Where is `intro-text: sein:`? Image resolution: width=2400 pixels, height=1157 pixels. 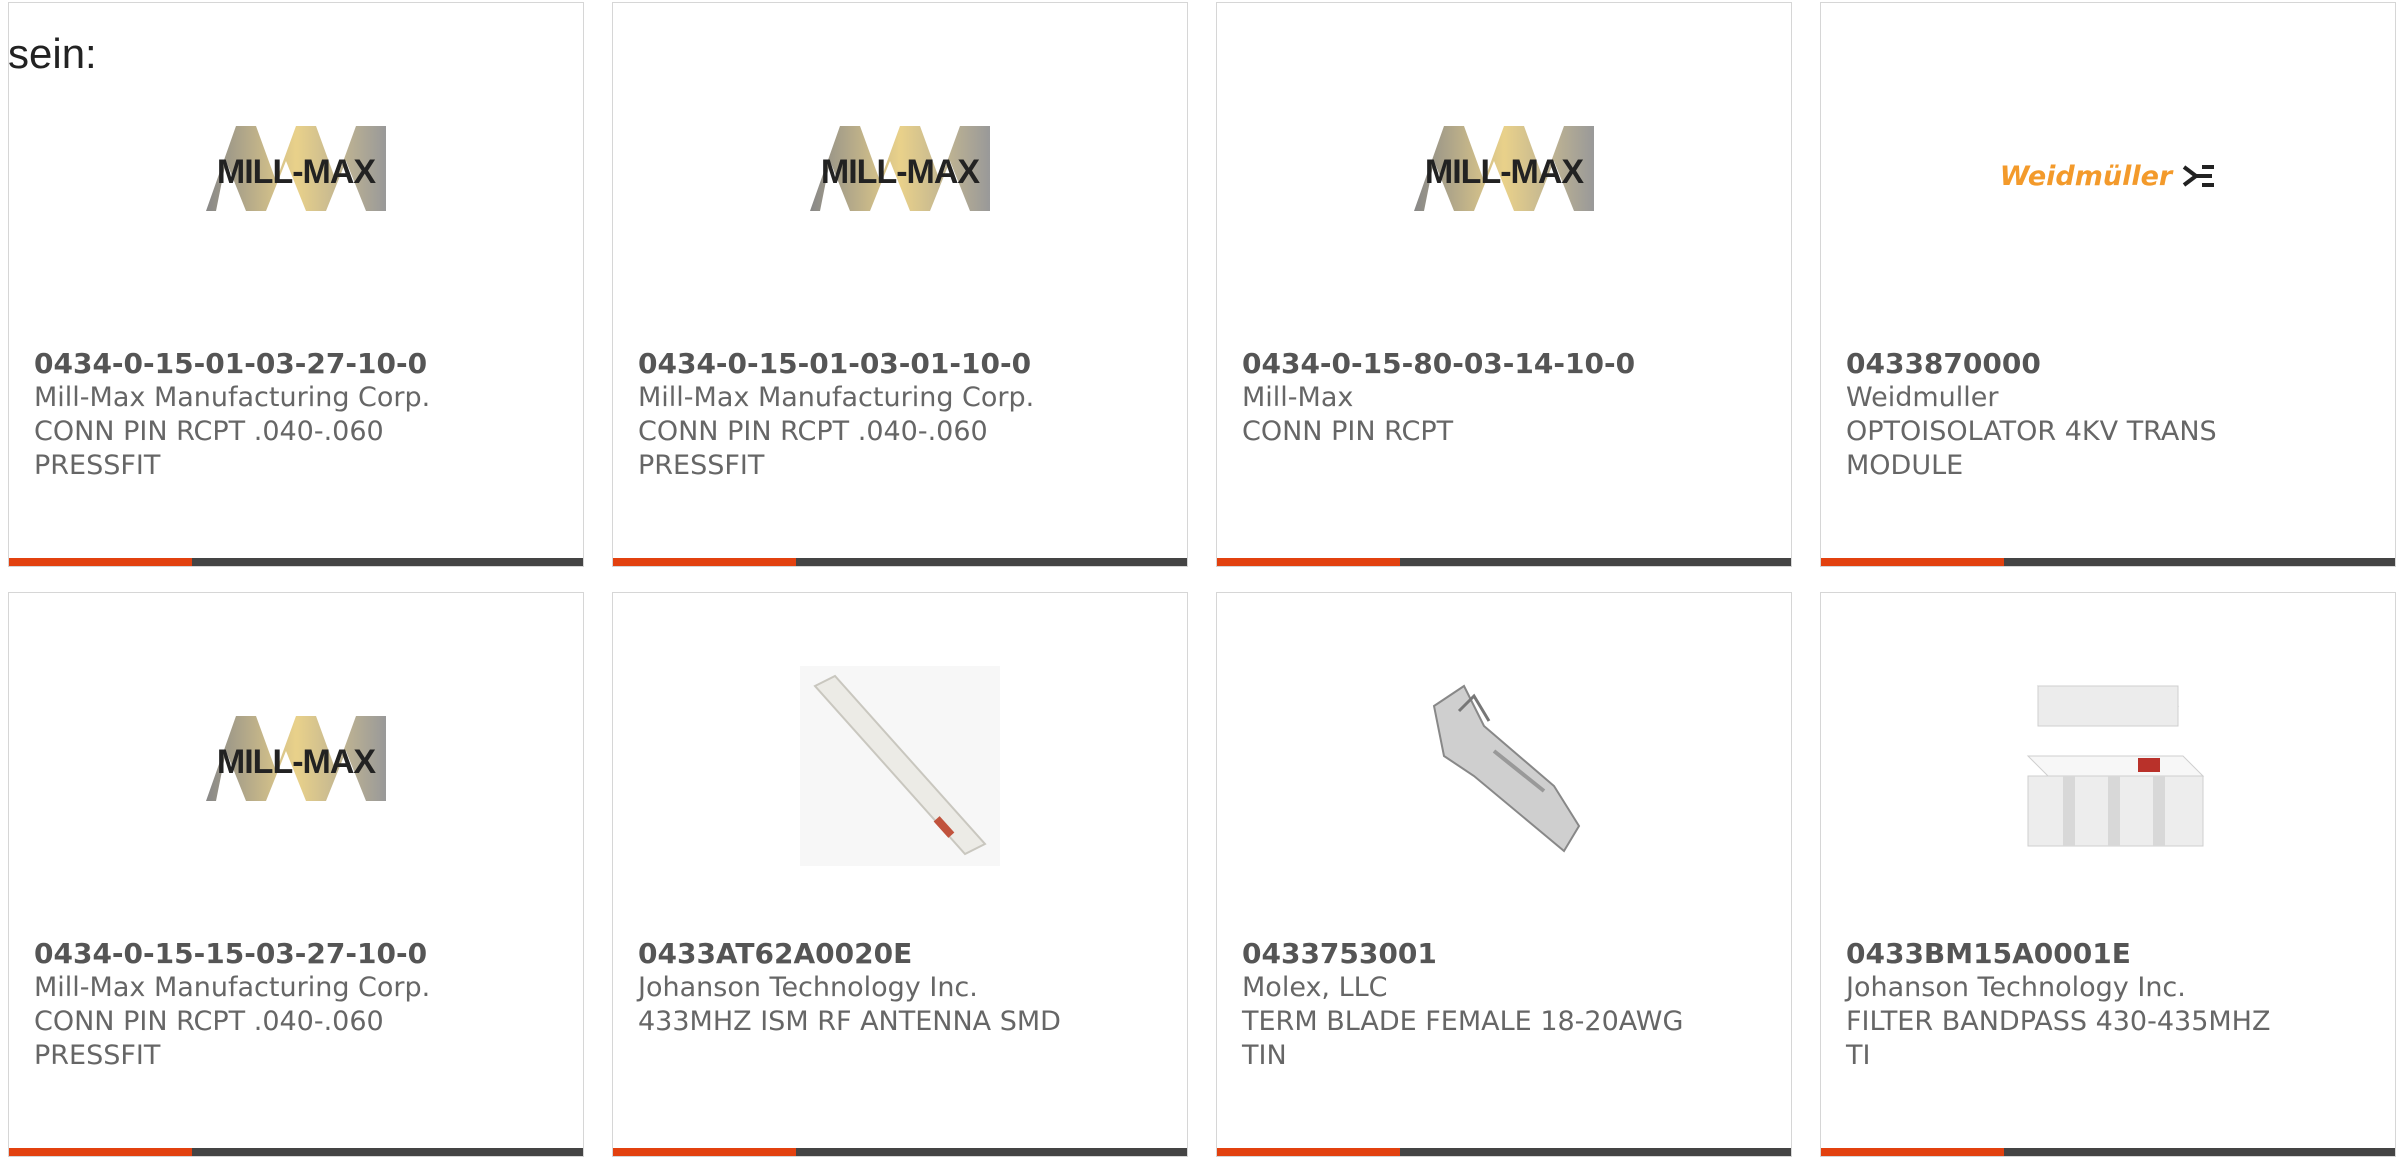 intro-text: sein: is located at coordinates (52, 53).